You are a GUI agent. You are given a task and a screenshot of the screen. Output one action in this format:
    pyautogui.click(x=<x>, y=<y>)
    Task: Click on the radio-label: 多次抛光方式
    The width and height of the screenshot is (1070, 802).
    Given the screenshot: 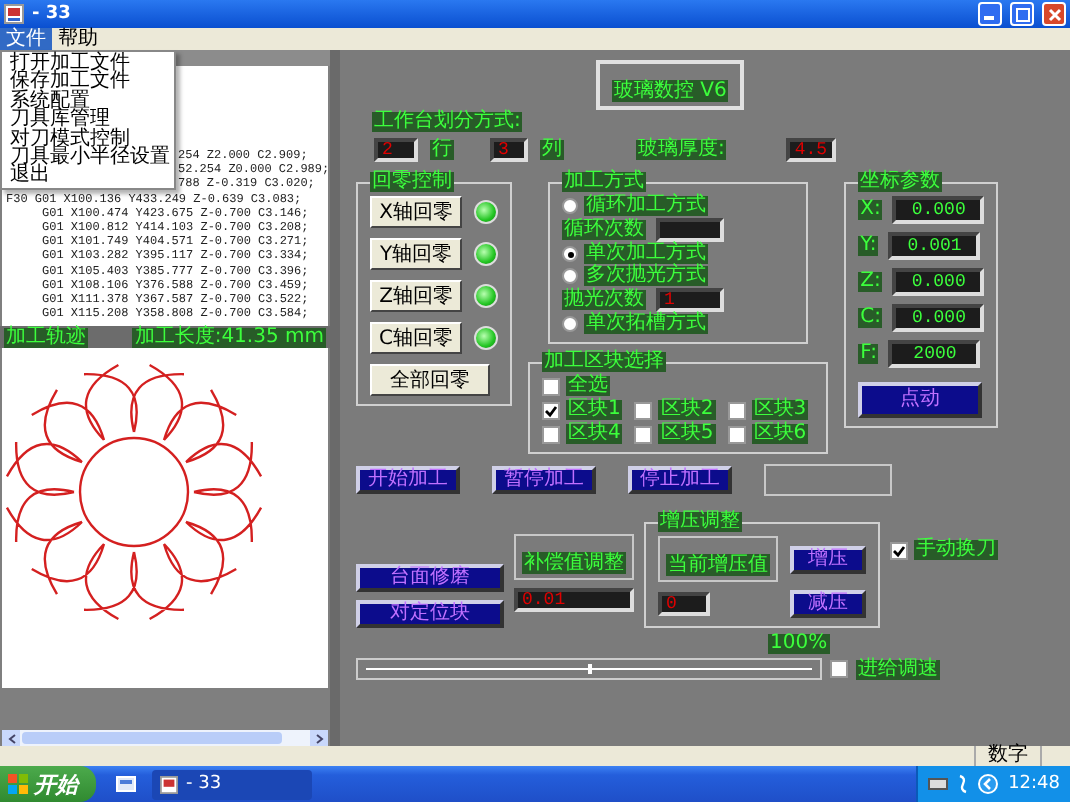 What is the action you would take?
    pyautogui.click(x=646, y=276)
    